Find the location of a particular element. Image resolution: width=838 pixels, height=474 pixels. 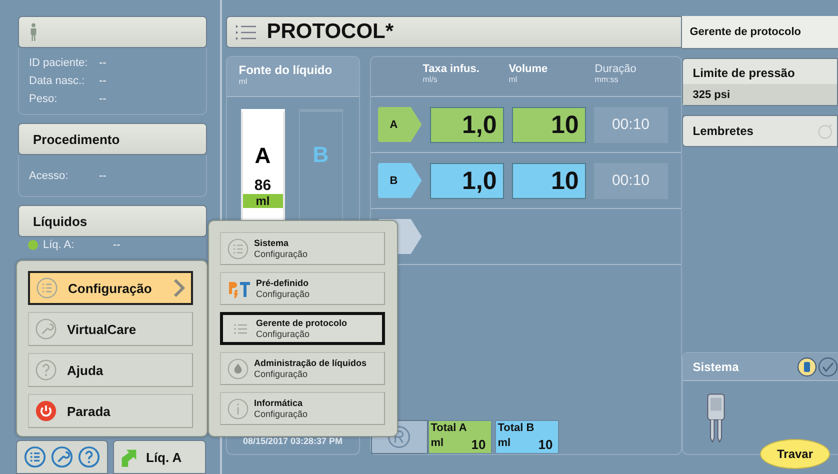

menu-item: Parada is located at coordinates (110, 411).